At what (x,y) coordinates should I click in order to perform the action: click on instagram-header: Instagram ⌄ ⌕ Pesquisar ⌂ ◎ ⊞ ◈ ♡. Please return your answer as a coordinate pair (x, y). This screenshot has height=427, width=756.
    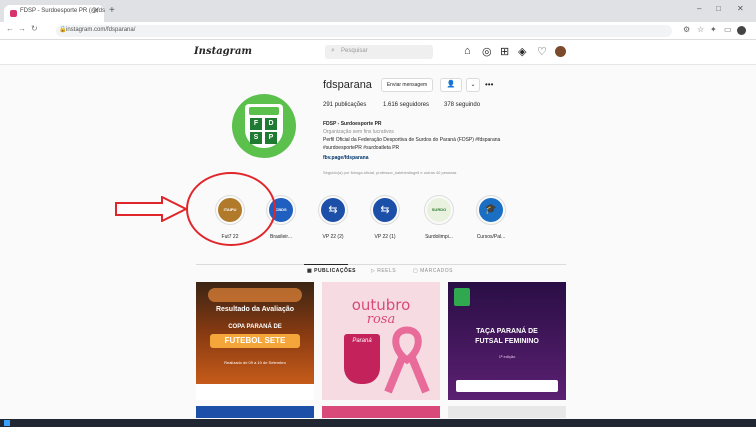
    Looking at the image, I should click on (378, 52).